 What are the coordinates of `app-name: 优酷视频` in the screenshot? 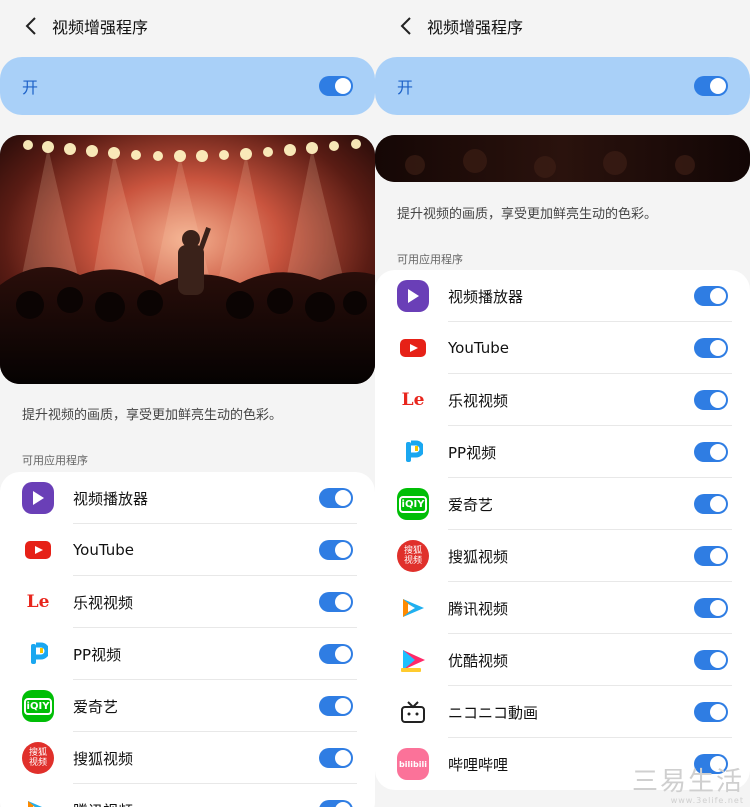 It's located at (478, 660).